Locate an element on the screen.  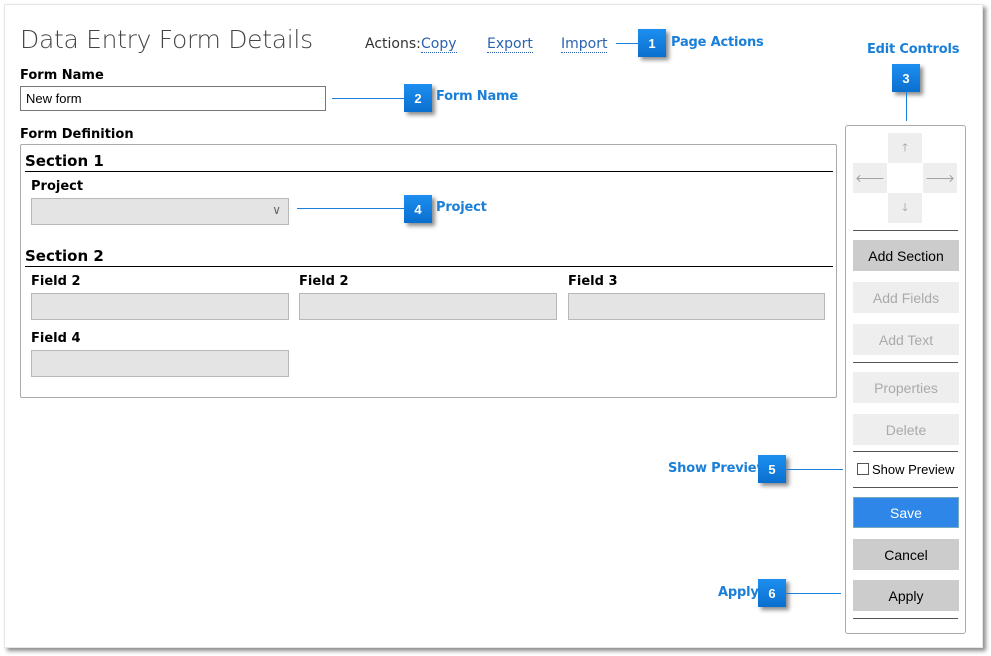
move-right-button: 🡒 is located at coordinates (940, 178).